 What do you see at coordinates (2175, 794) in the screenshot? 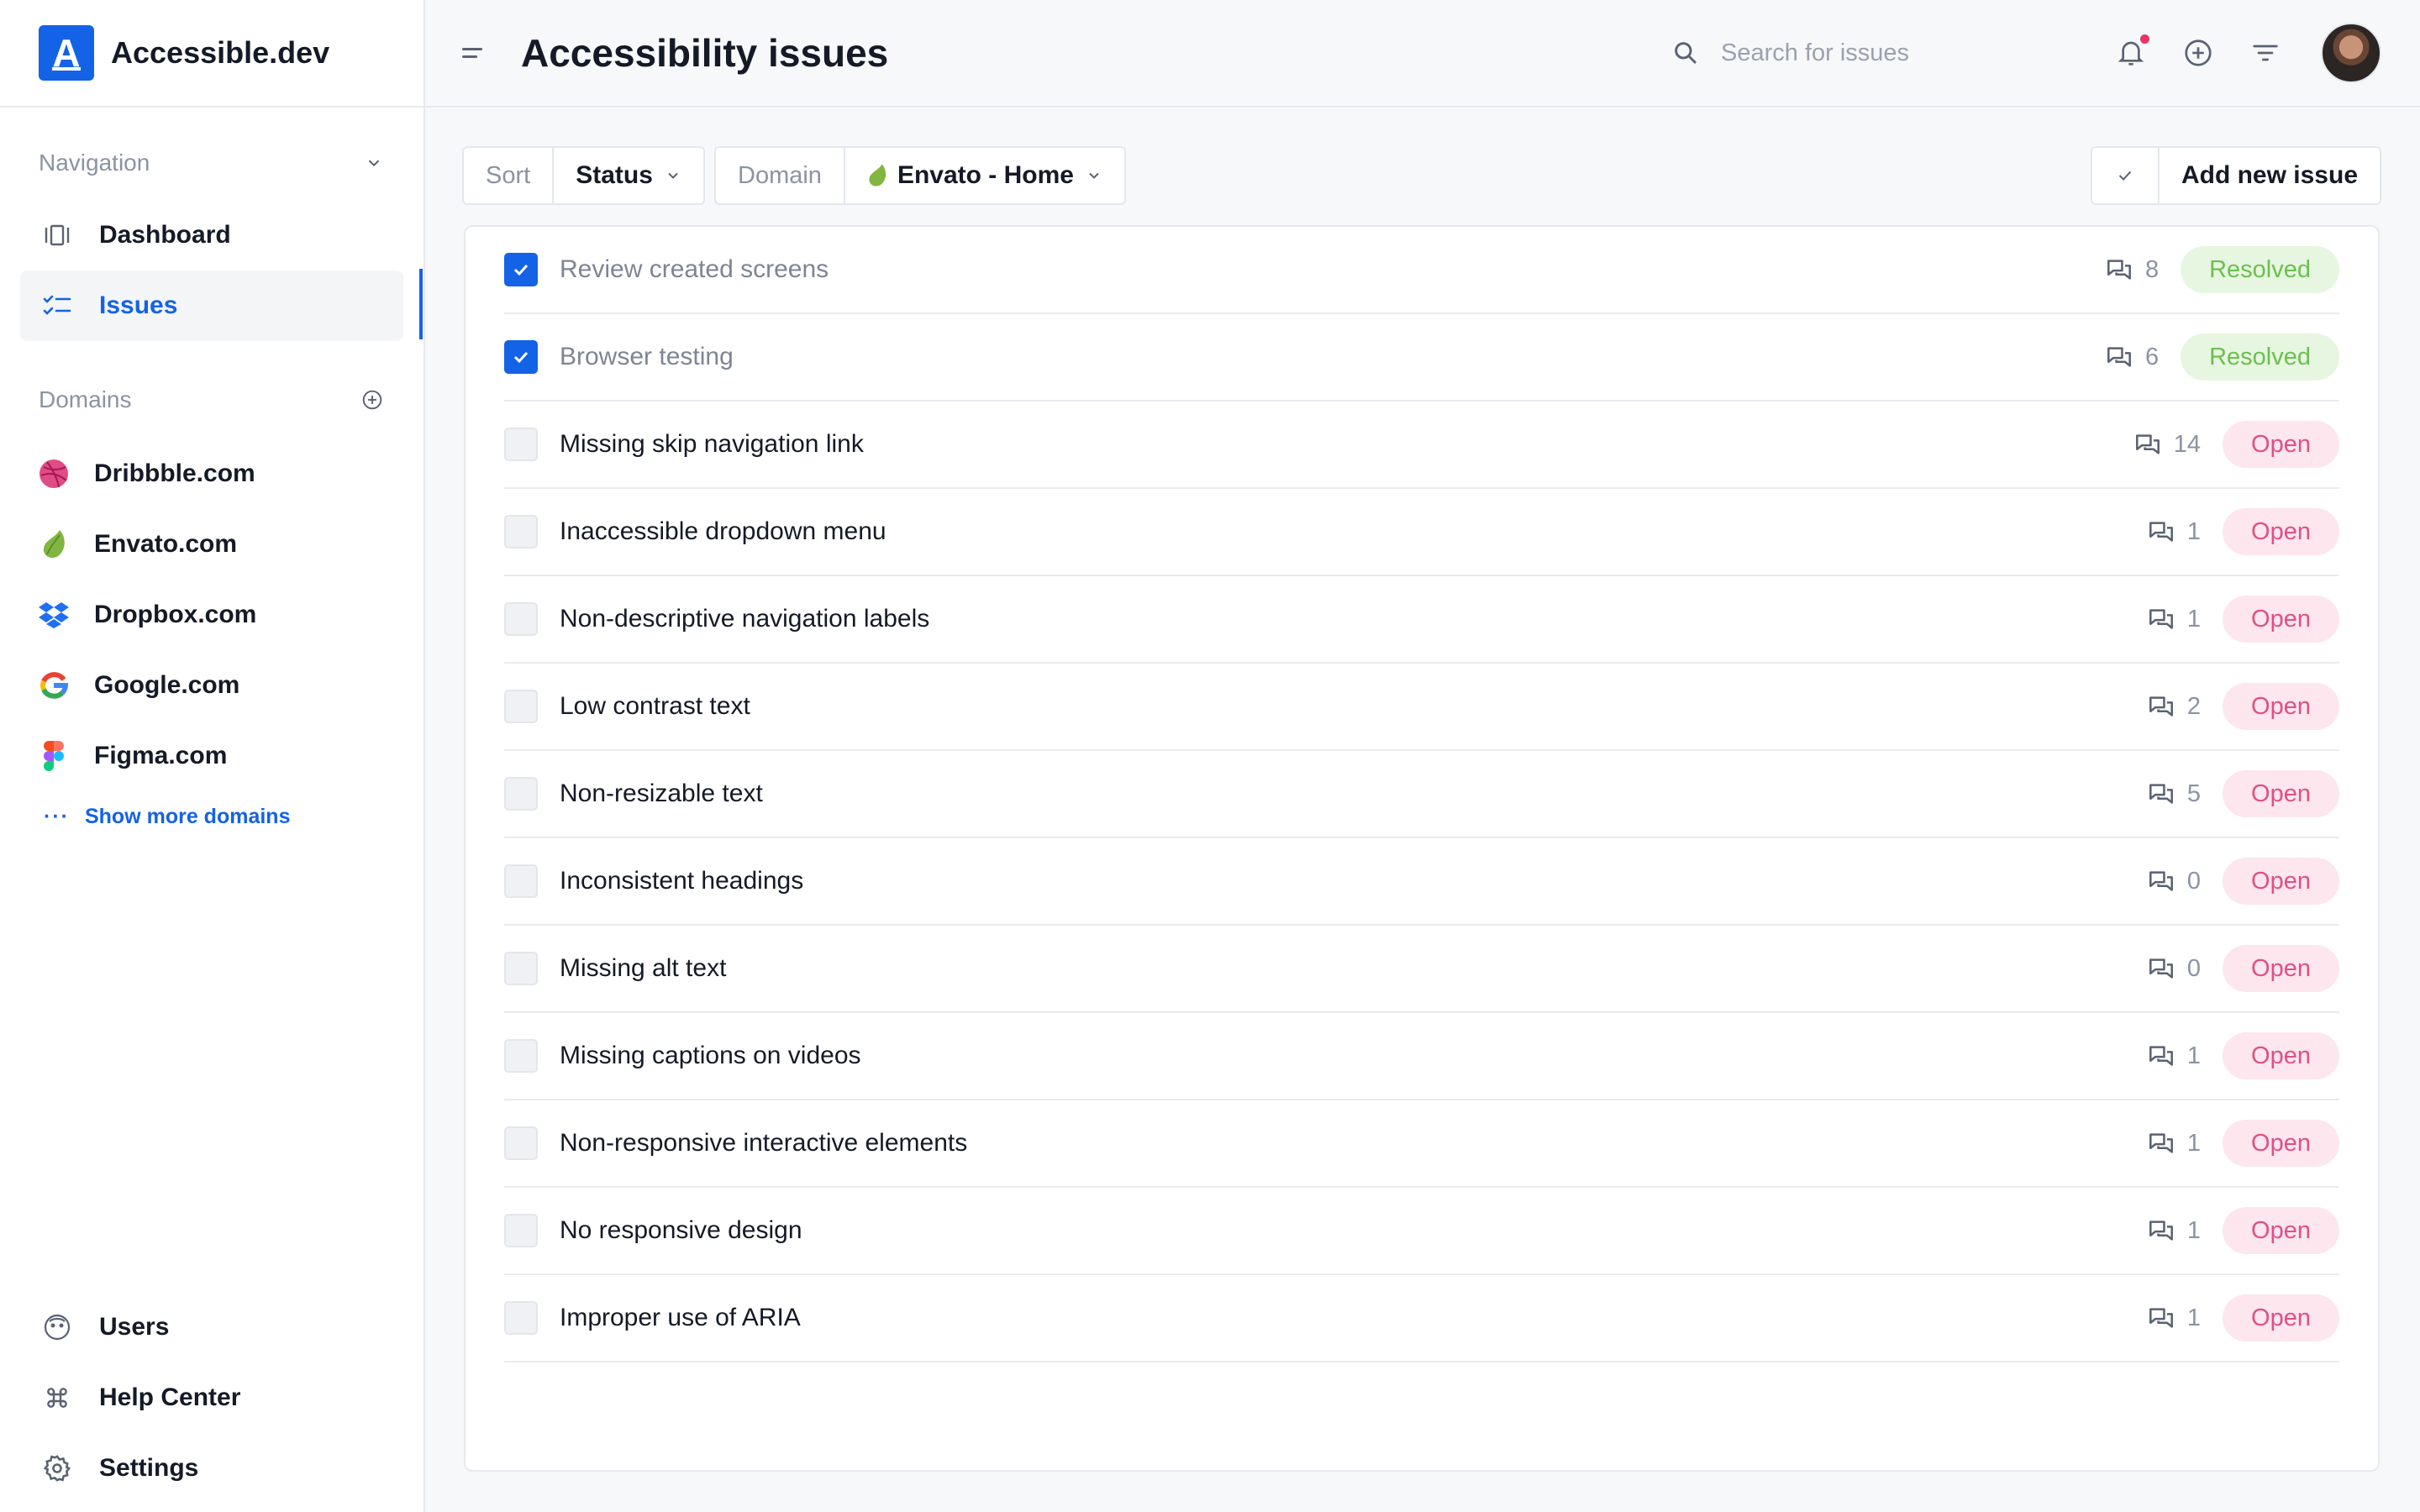
I see `comment-count: 5` at bounding box center [2175, 794].